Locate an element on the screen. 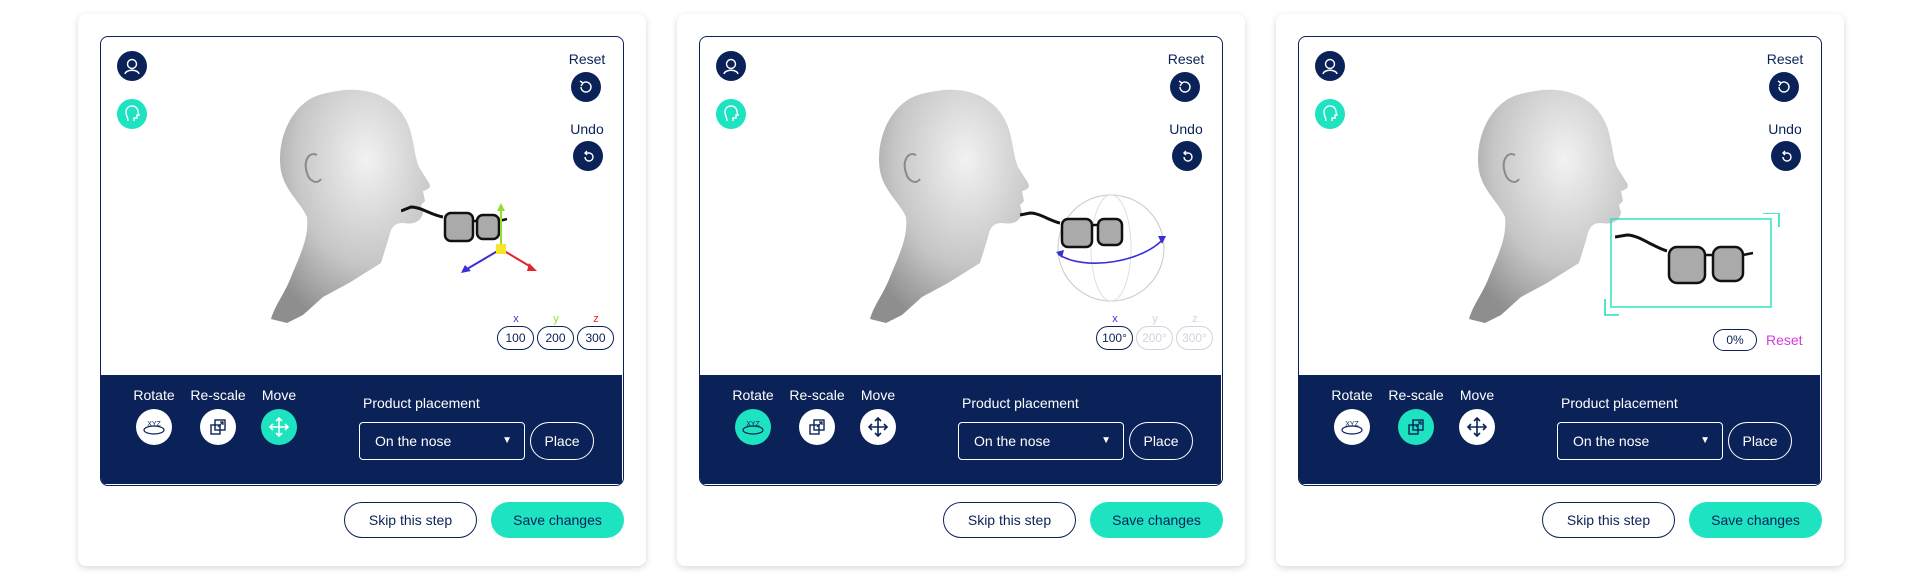 The image size is (1920, 584). scale-value: 0% is located at coordinates (1735, 340).